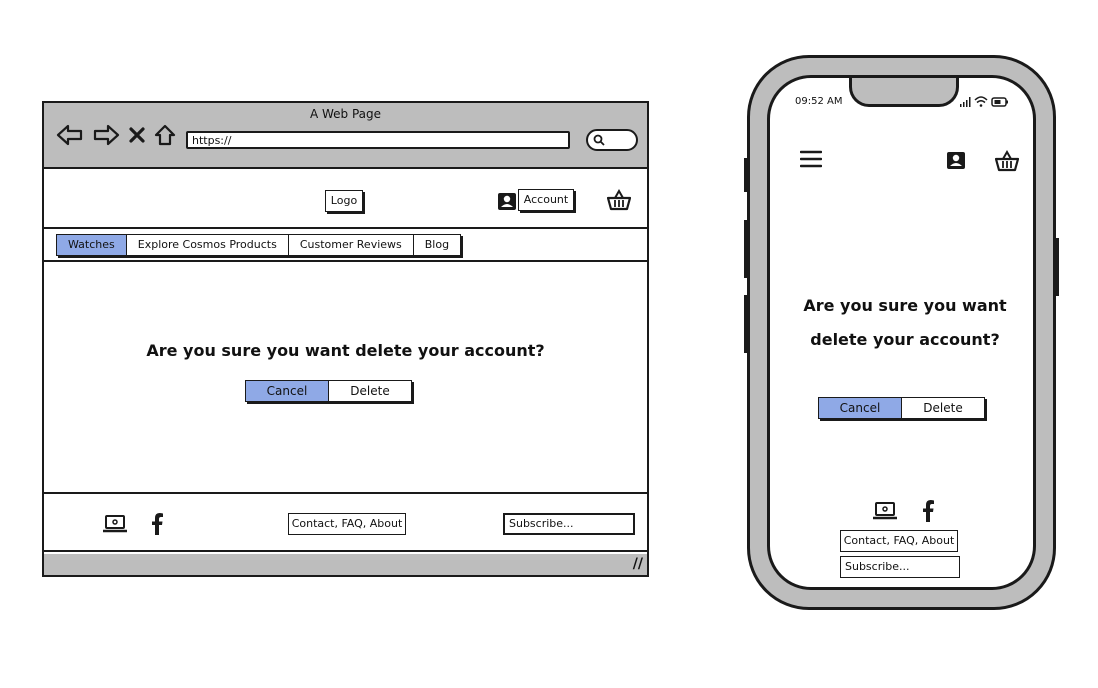 This screenshot has height=688, width=1098. I want to click on phone-notch, so click(904, 92).